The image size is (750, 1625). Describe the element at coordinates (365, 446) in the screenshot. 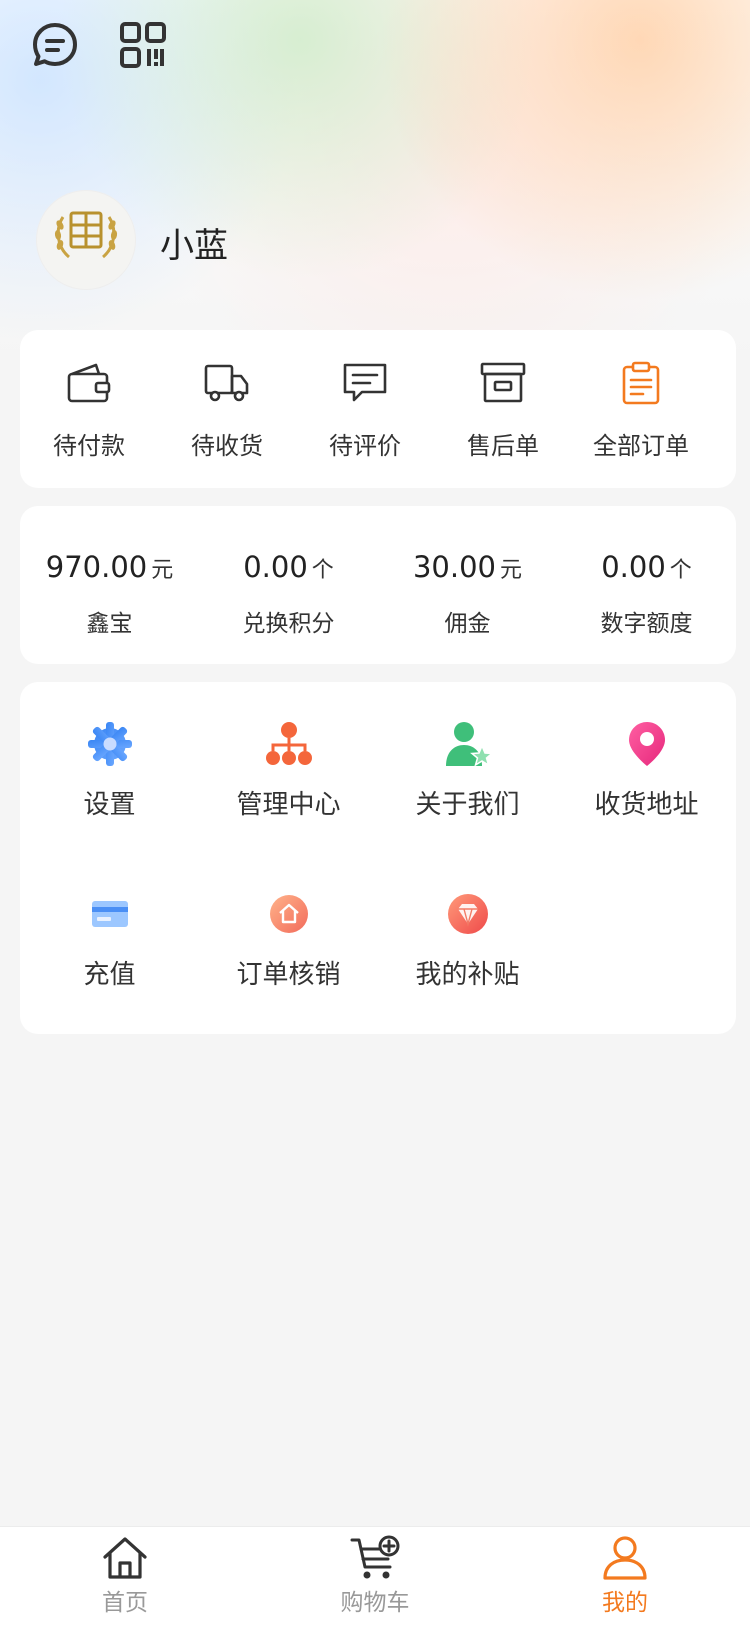

I see `order-item-label: 待评价` at that location.